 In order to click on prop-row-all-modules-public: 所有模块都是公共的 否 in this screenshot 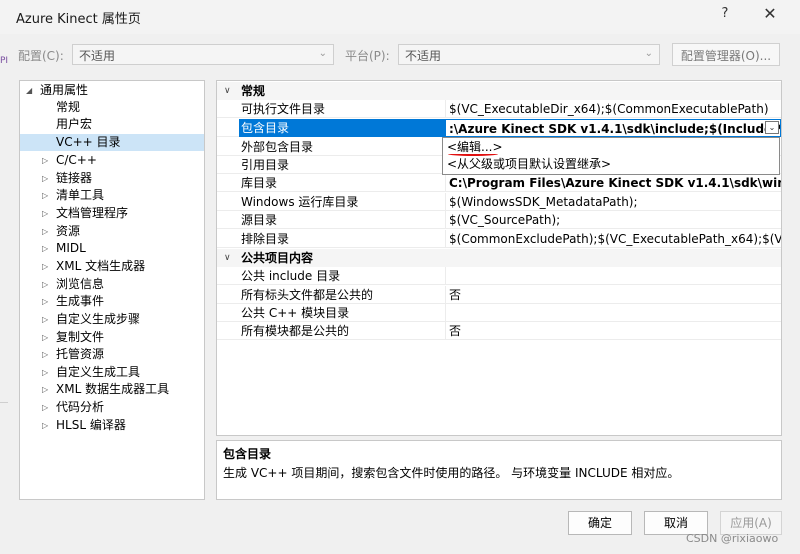, I will do `click(499, 331)`.